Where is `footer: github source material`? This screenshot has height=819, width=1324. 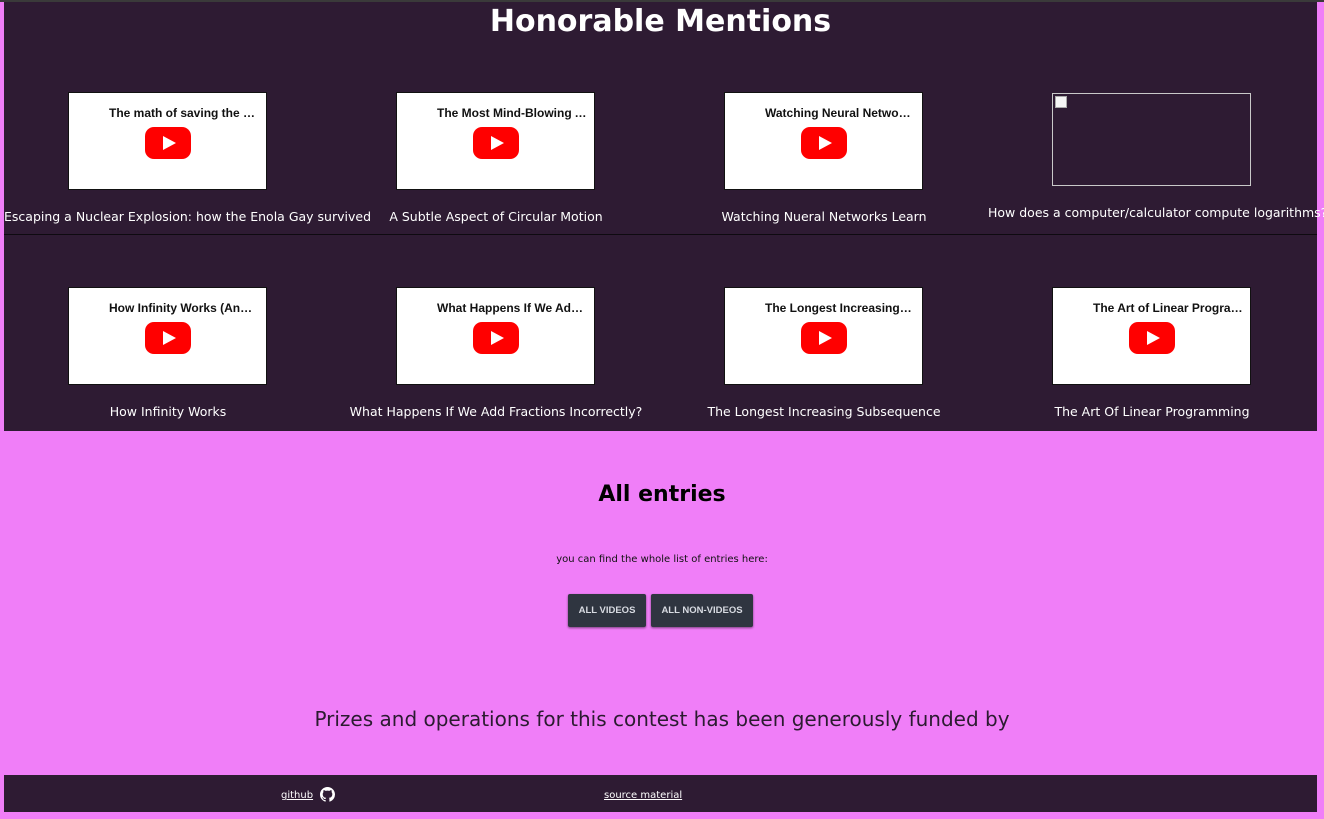
footer: github source material is located at coordinates (660, 793).